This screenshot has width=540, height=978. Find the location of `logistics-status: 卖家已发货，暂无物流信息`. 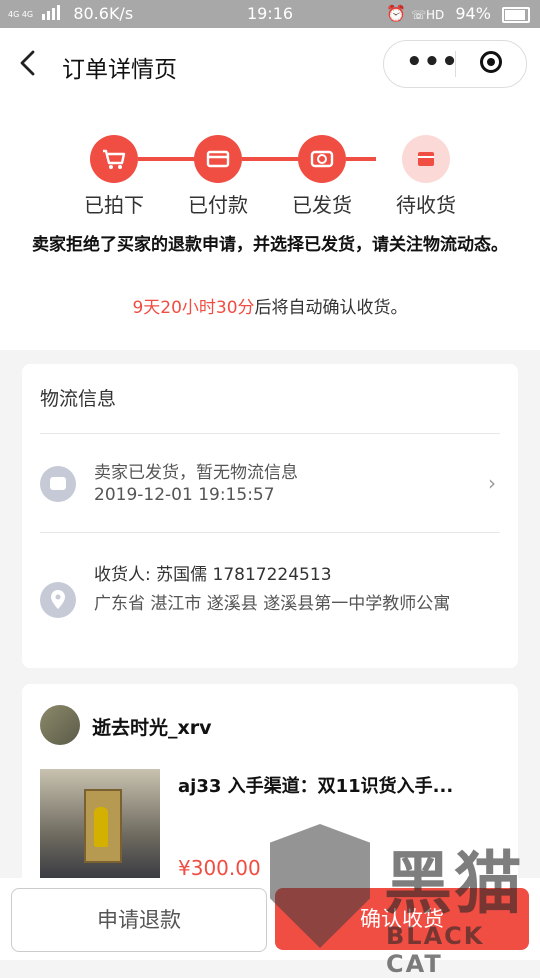

logistics-status: 卖家已发货，暂无物流信息 is located at coordinates (196, 473).